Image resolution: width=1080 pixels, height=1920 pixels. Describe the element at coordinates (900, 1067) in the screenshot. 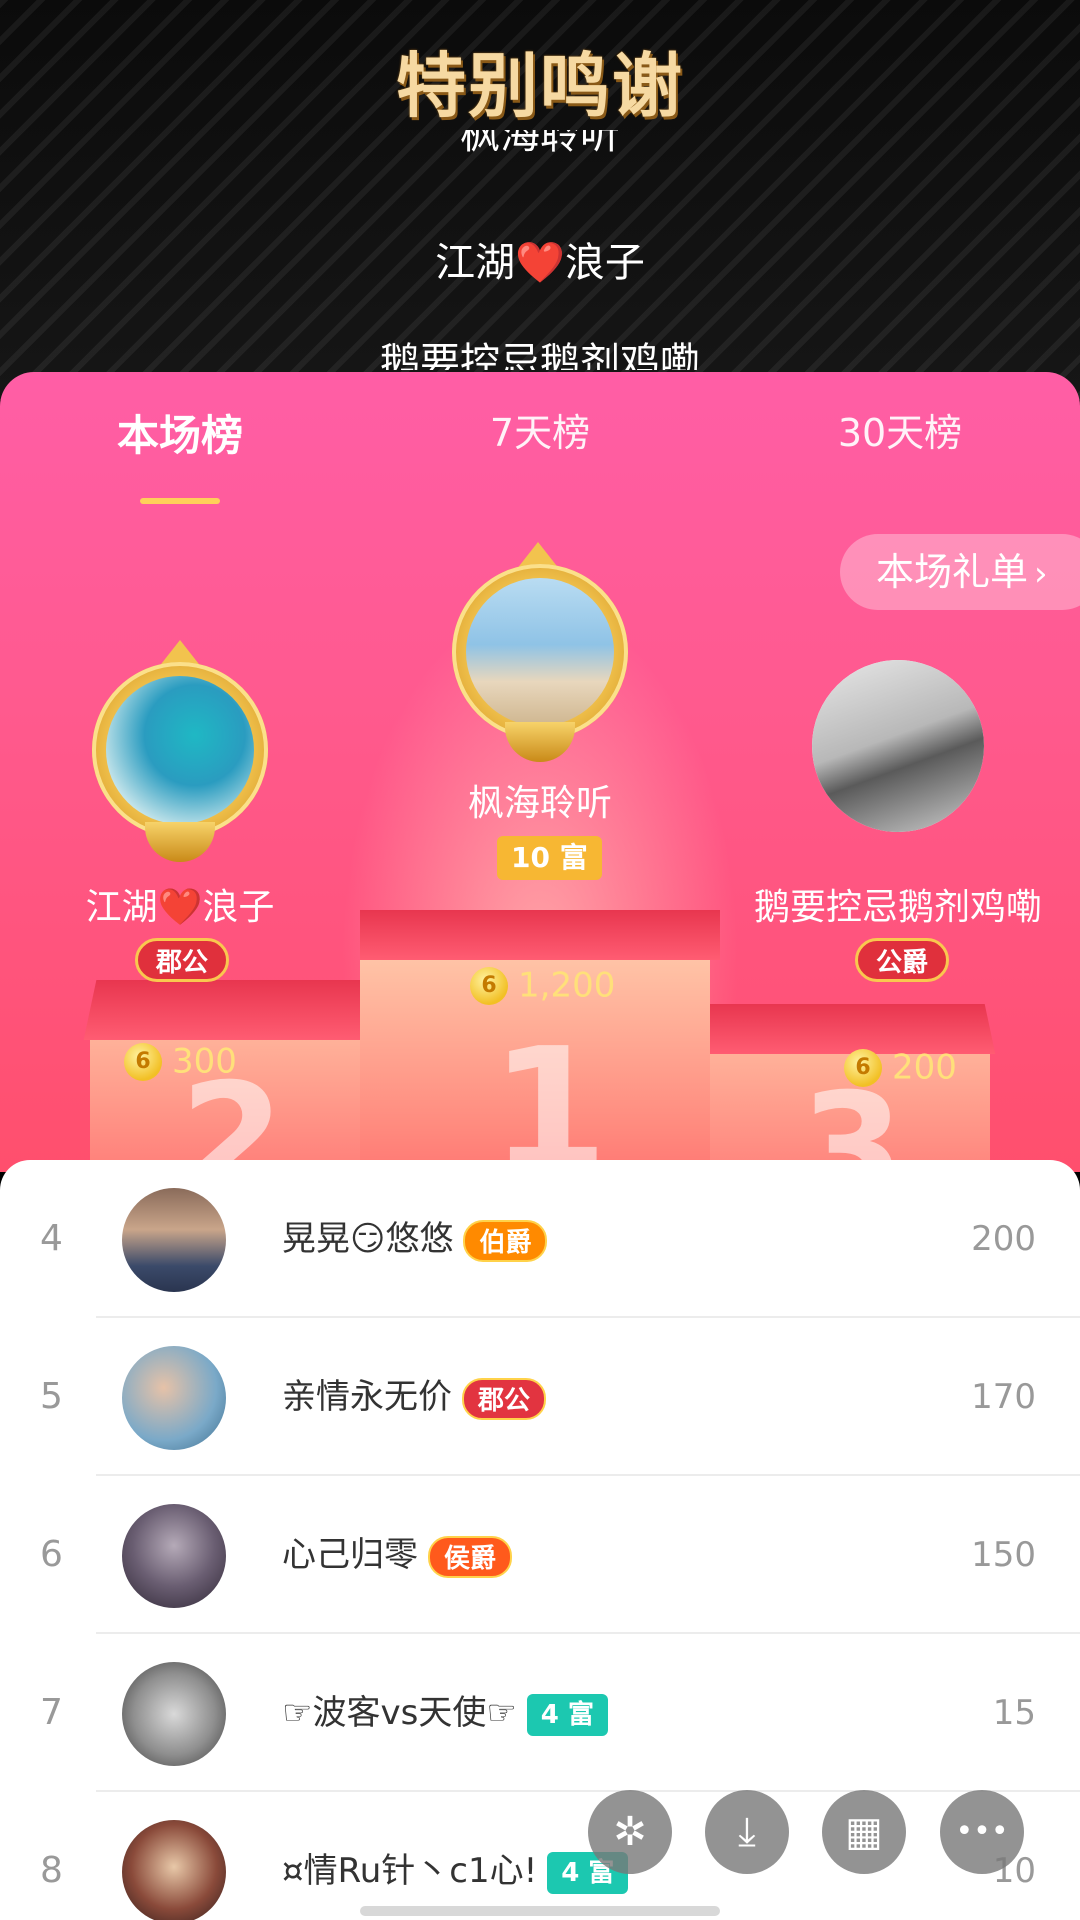

I see `coins-third: 6 200` at that location.